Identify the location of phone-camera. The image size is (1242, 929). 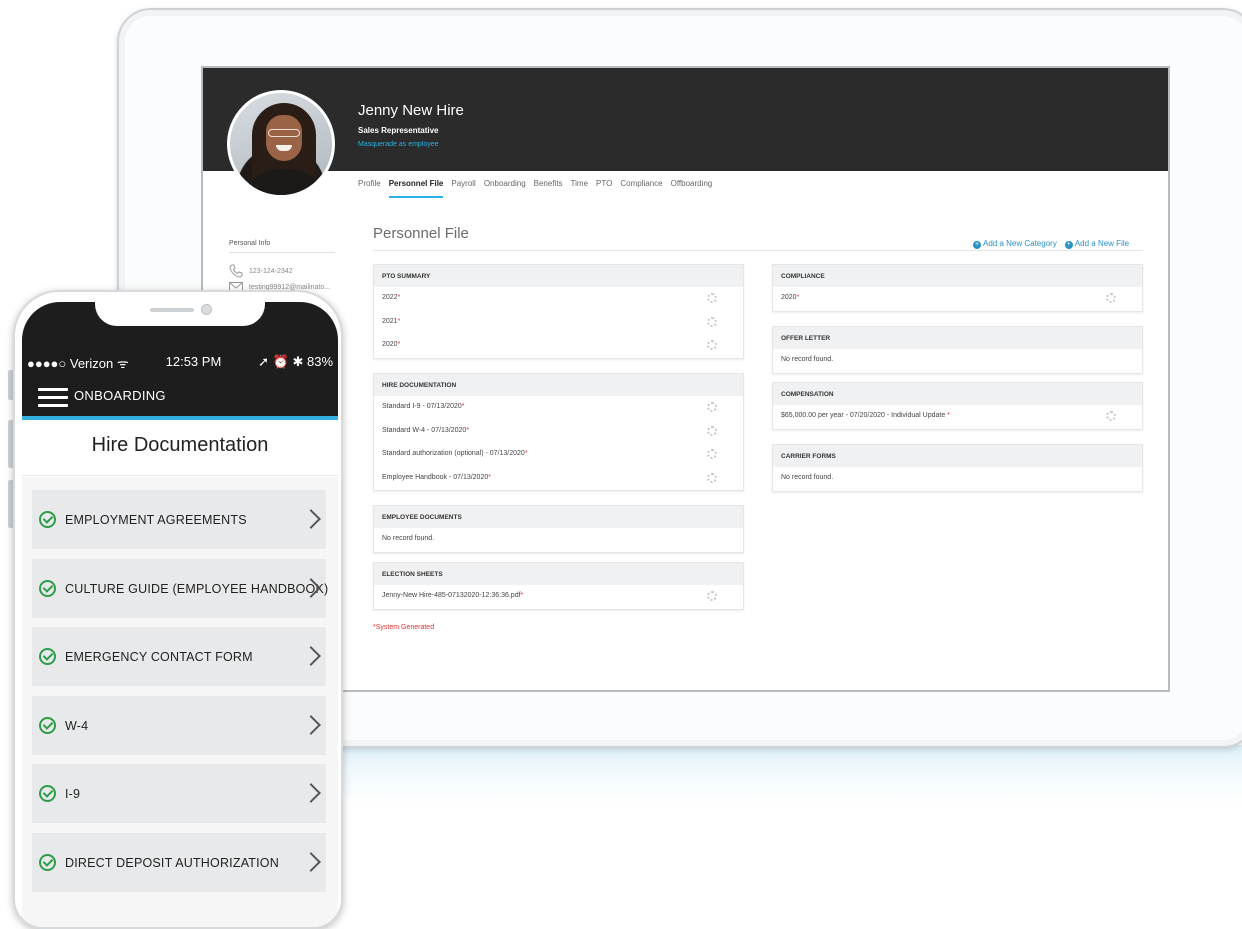
(206, 309).